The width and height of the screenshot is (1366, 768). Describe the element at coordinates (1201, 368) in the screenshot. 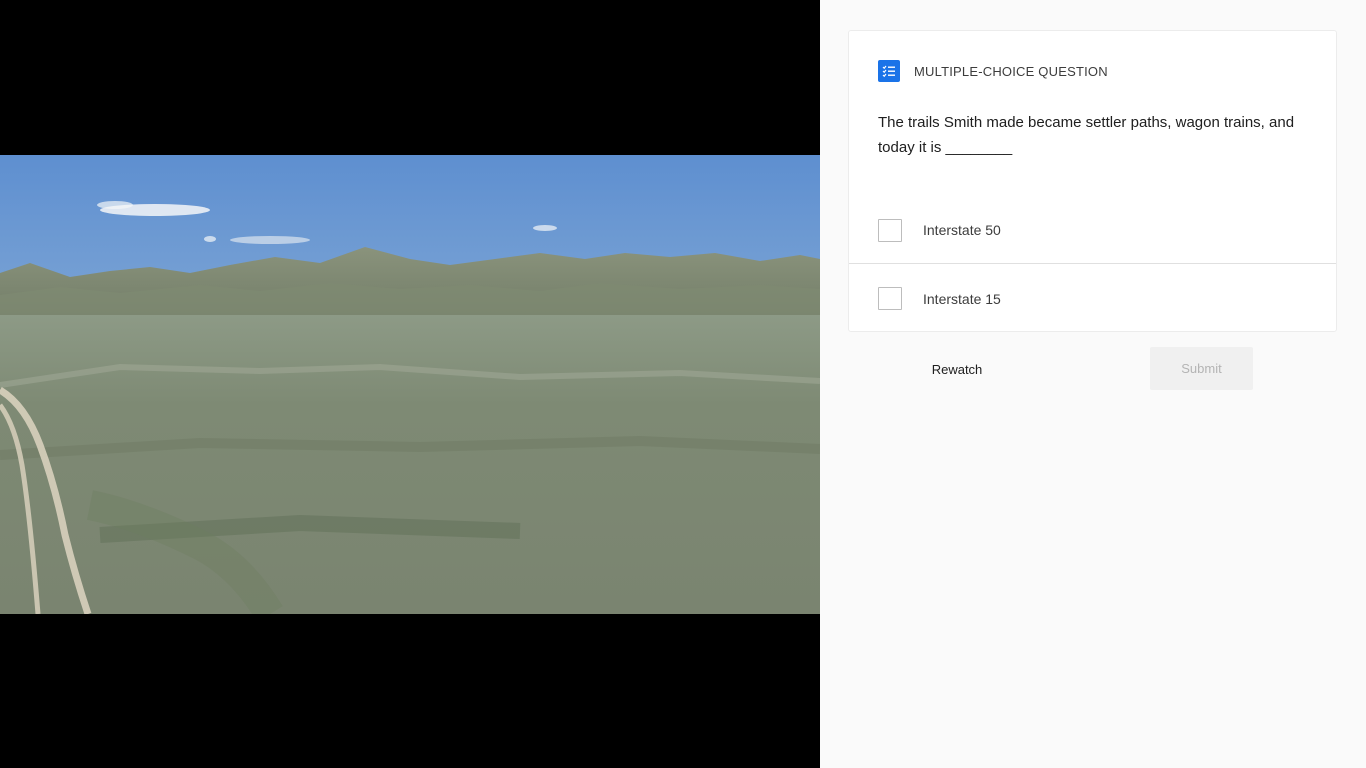

I see `submit-button: Submit` at that location.